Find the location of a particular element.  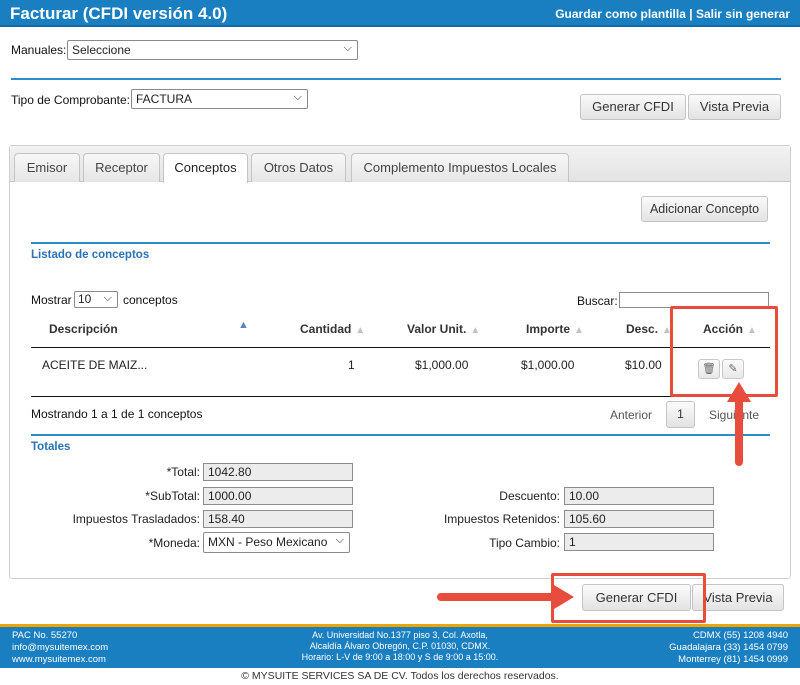

footer-phone: CDMX (55) 1208 4940 is located at coordinates (740, 635).